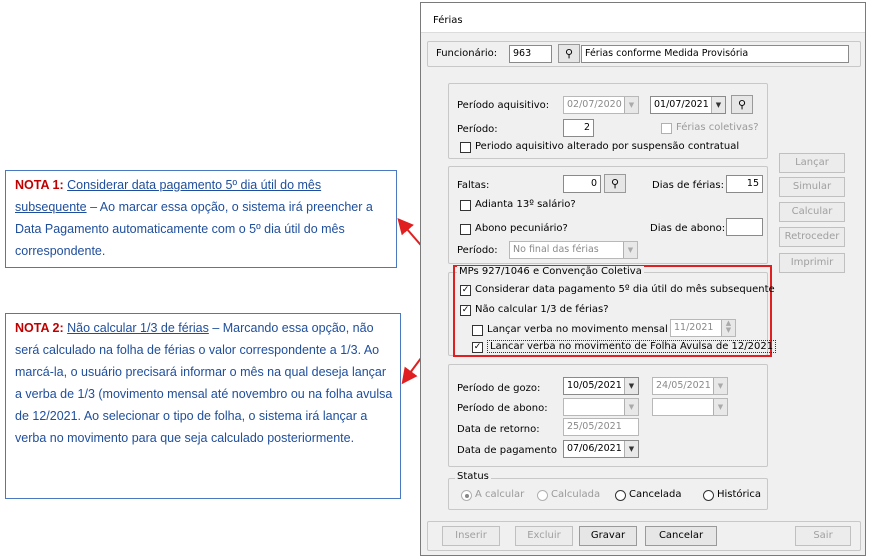 This screenshot has width=873, height=560. What do you see at coordinates (601, 427) in the screenshot?
I see `data-retorno-input: 25/05/2021` at bounding box center [601, 427].